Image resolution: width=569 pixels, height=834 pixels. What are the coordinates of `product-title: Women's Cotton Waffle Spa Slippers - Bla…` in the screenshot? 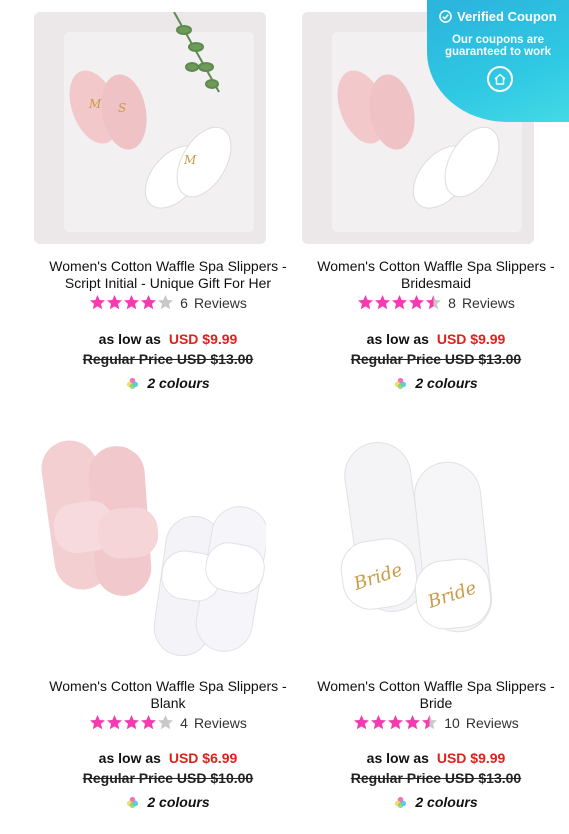 It's located at (168, 695).